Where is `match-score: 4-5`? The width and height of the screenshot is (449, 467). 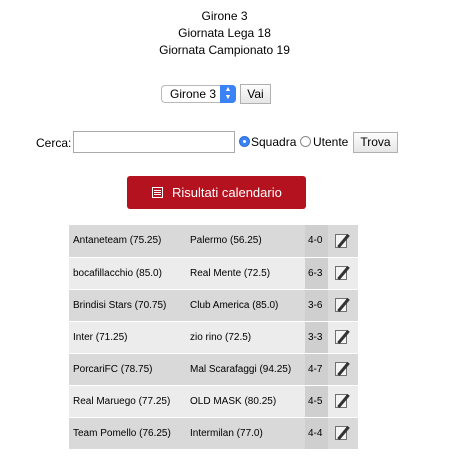 match-score: 4-5 is located at coordinates (316, 401).